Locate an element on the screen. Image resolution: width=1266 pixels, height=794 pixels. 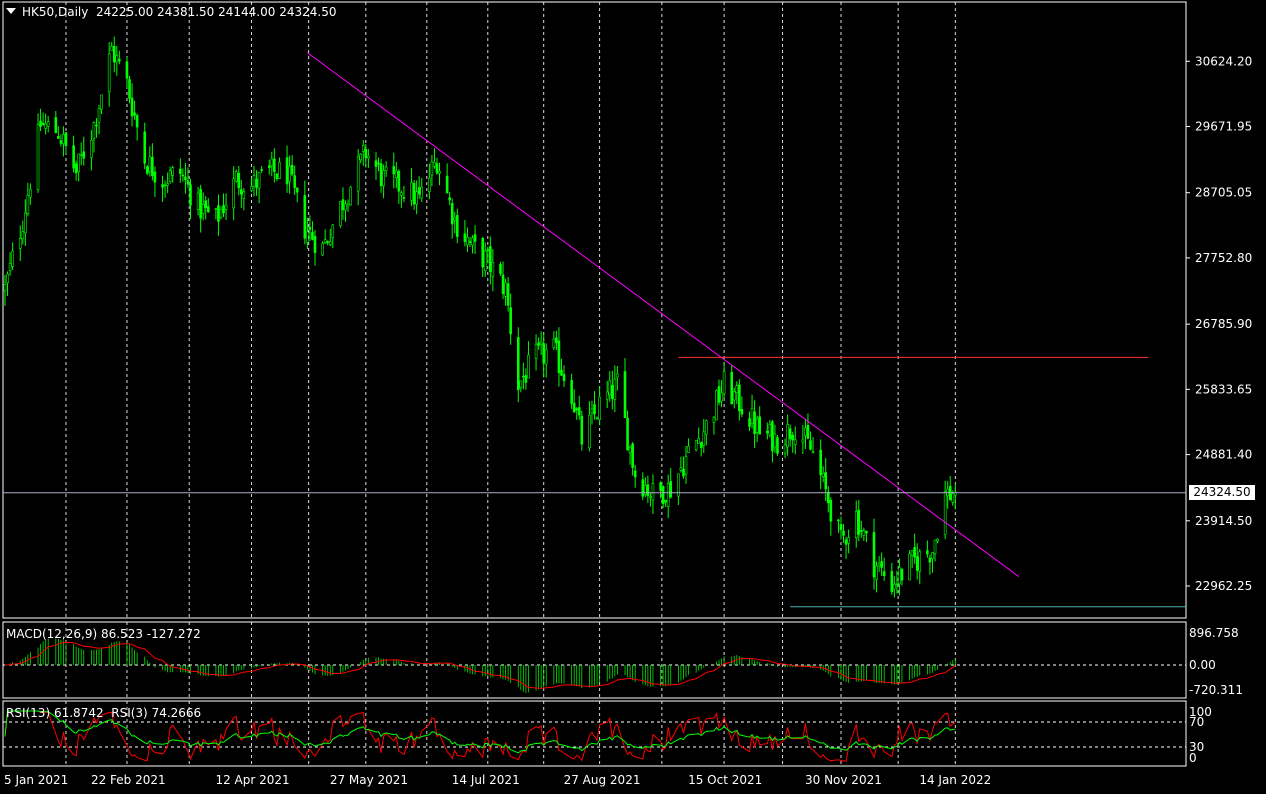
rsi3-title: RSI(3) is located at coordinates (129, 713).